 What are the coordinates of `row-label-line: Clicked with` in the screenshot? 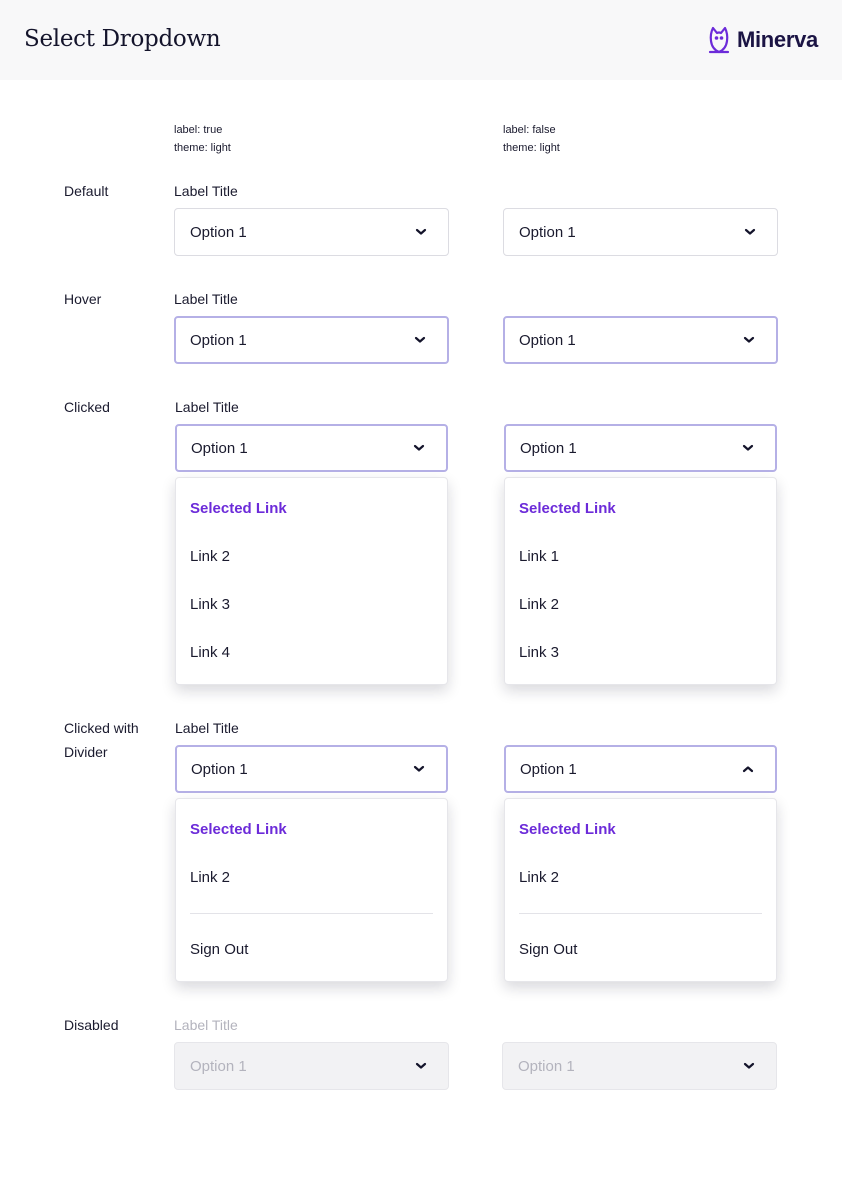 It's located at (101, 728).